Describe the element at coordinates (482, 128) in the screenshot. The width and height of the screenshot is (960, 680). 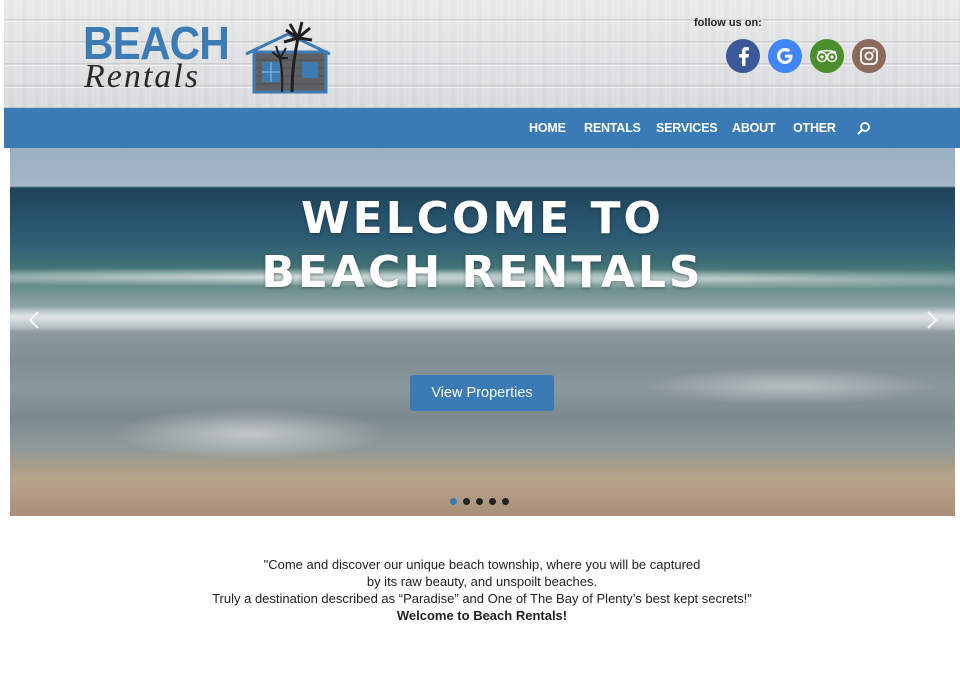
I see `main-nav: HOME RENTALS SERVICES ABOUT OTHER` at that location.